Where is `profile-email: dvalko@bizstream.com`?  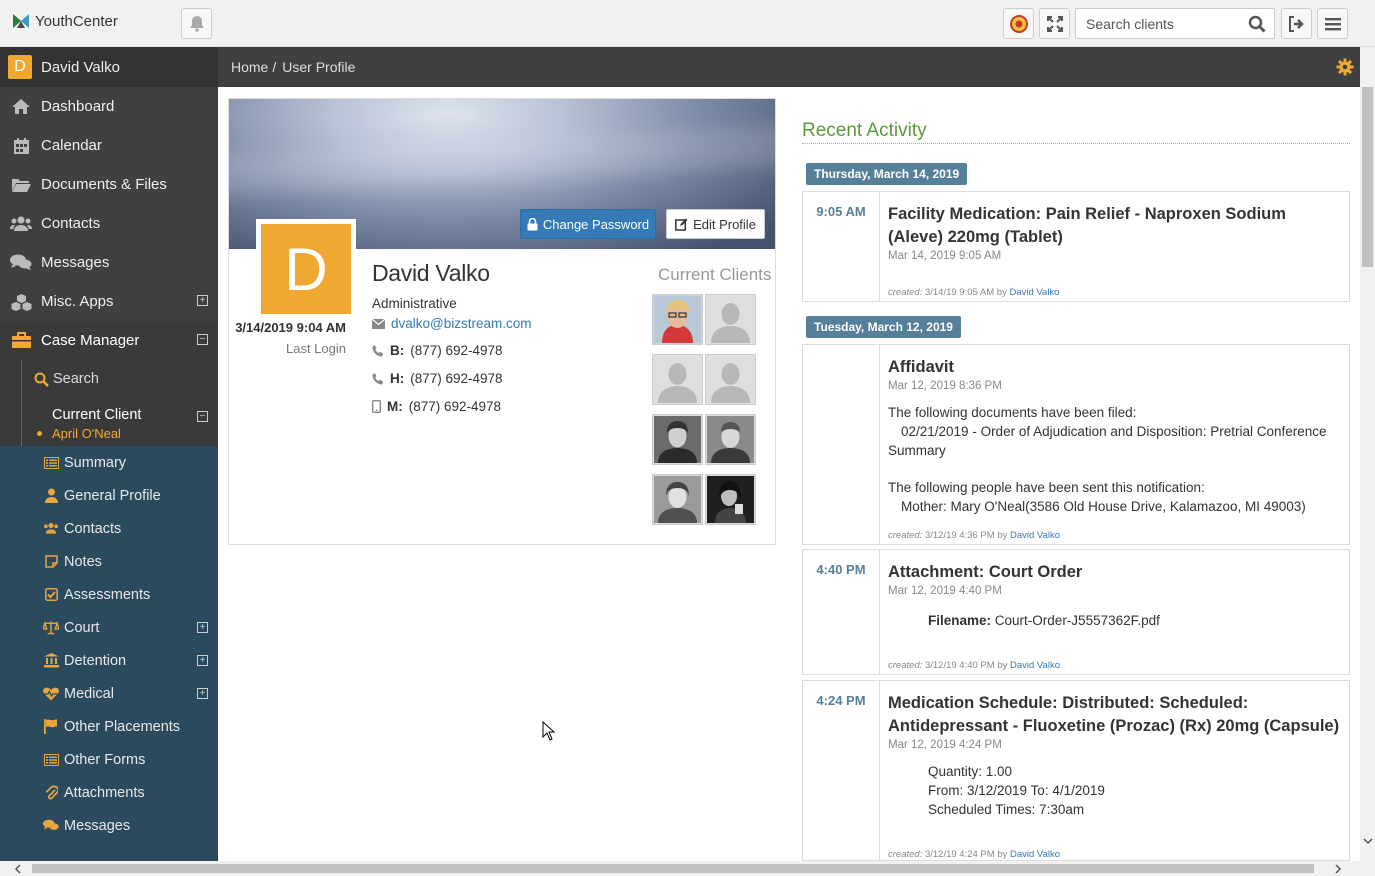 profile-email: dvalko@bizstream.com is located at coordinates (452, 323).